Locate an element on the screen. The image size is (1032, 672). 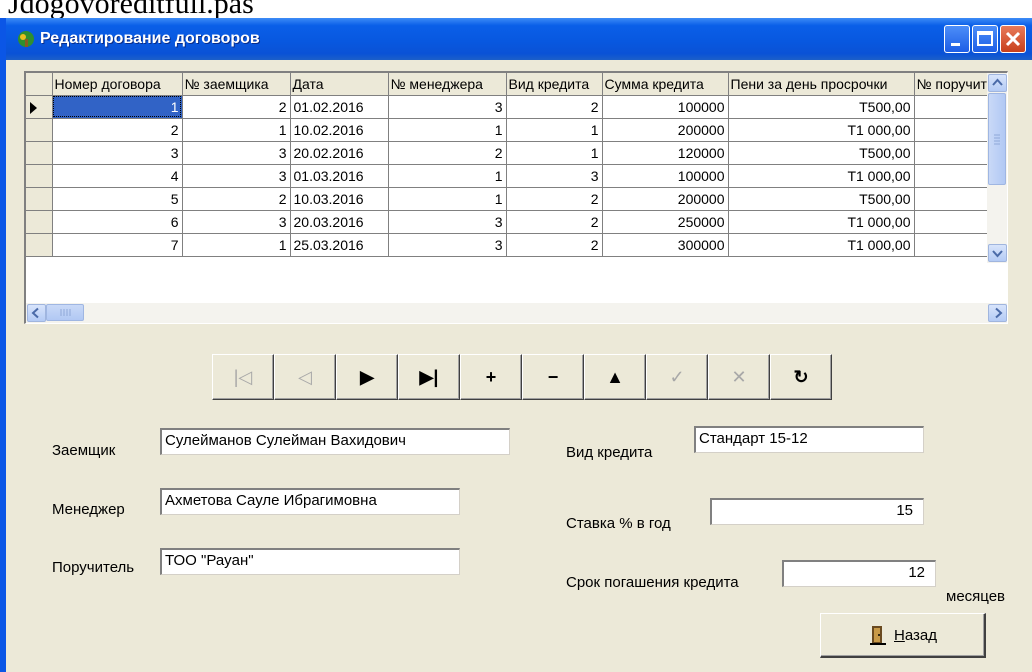
grid-cell: 10.02.2016 is located at coordinates (339, 130).